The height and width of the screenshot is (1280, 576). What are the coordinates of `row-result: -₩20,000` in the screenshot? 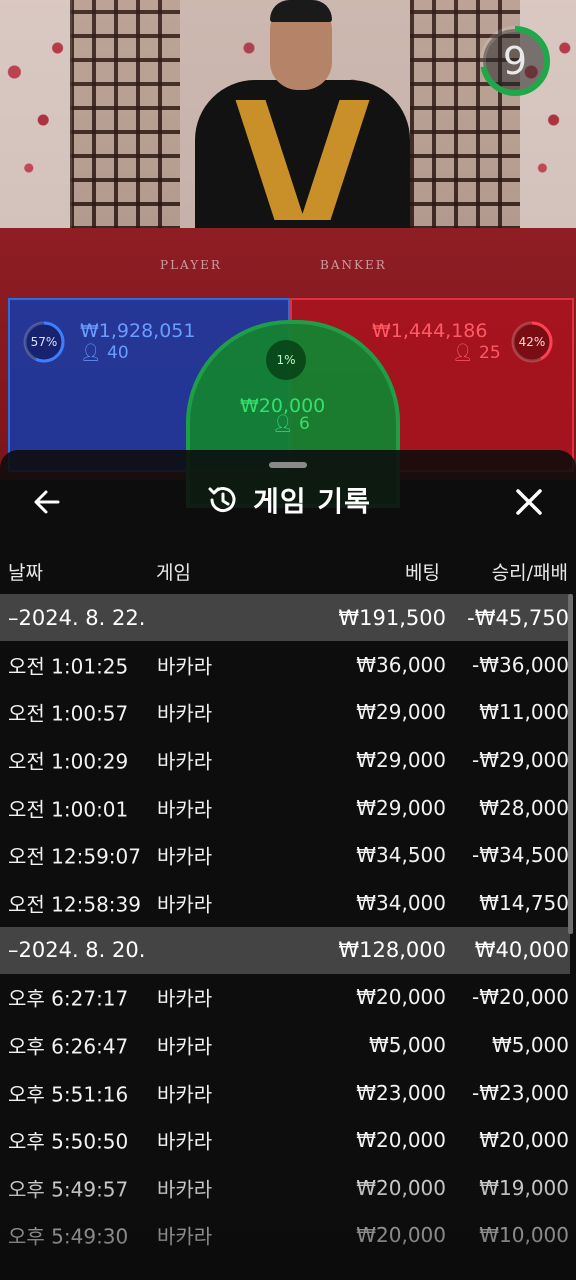 It's located at (520, 997).